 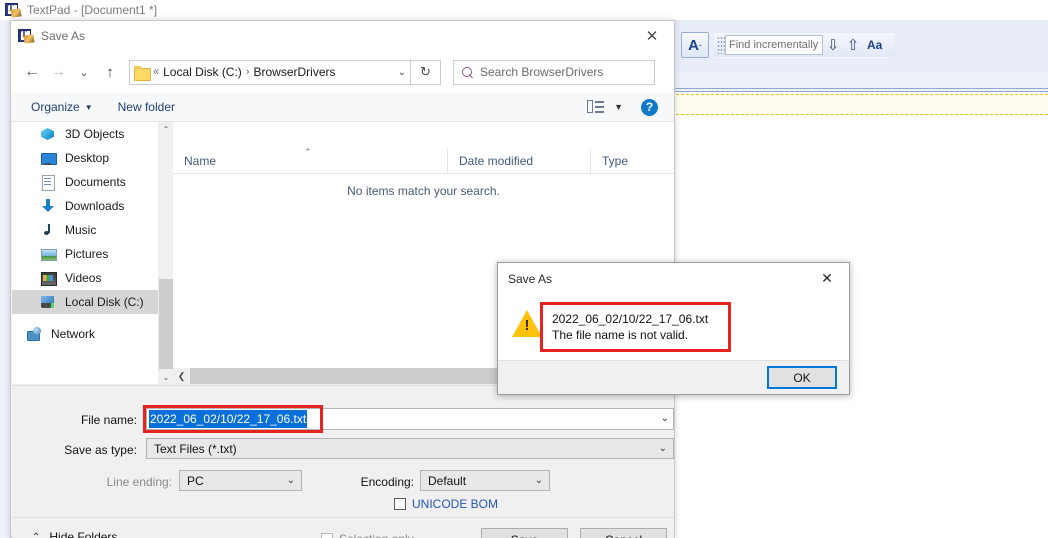 What do you see at coordinates (228, 419) in the screenshot?
I see `file-name-value: 2022_06_02/10/22_17_06.txt` at bounding box center [228, 419].